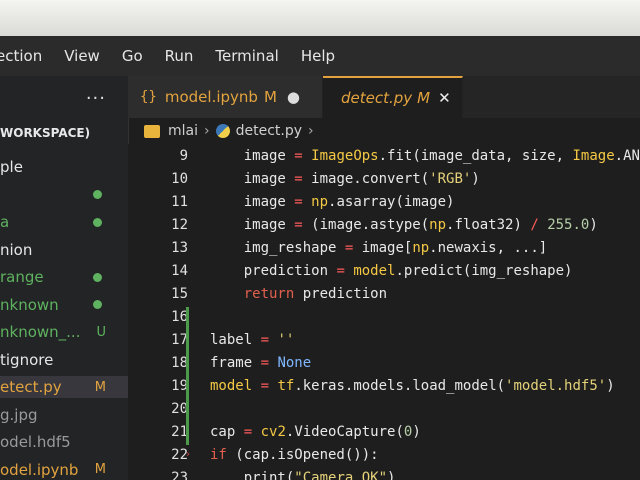  Describe the element at coordinates (64, 167) in the screenshot. I see `file-item: ple` at that location.